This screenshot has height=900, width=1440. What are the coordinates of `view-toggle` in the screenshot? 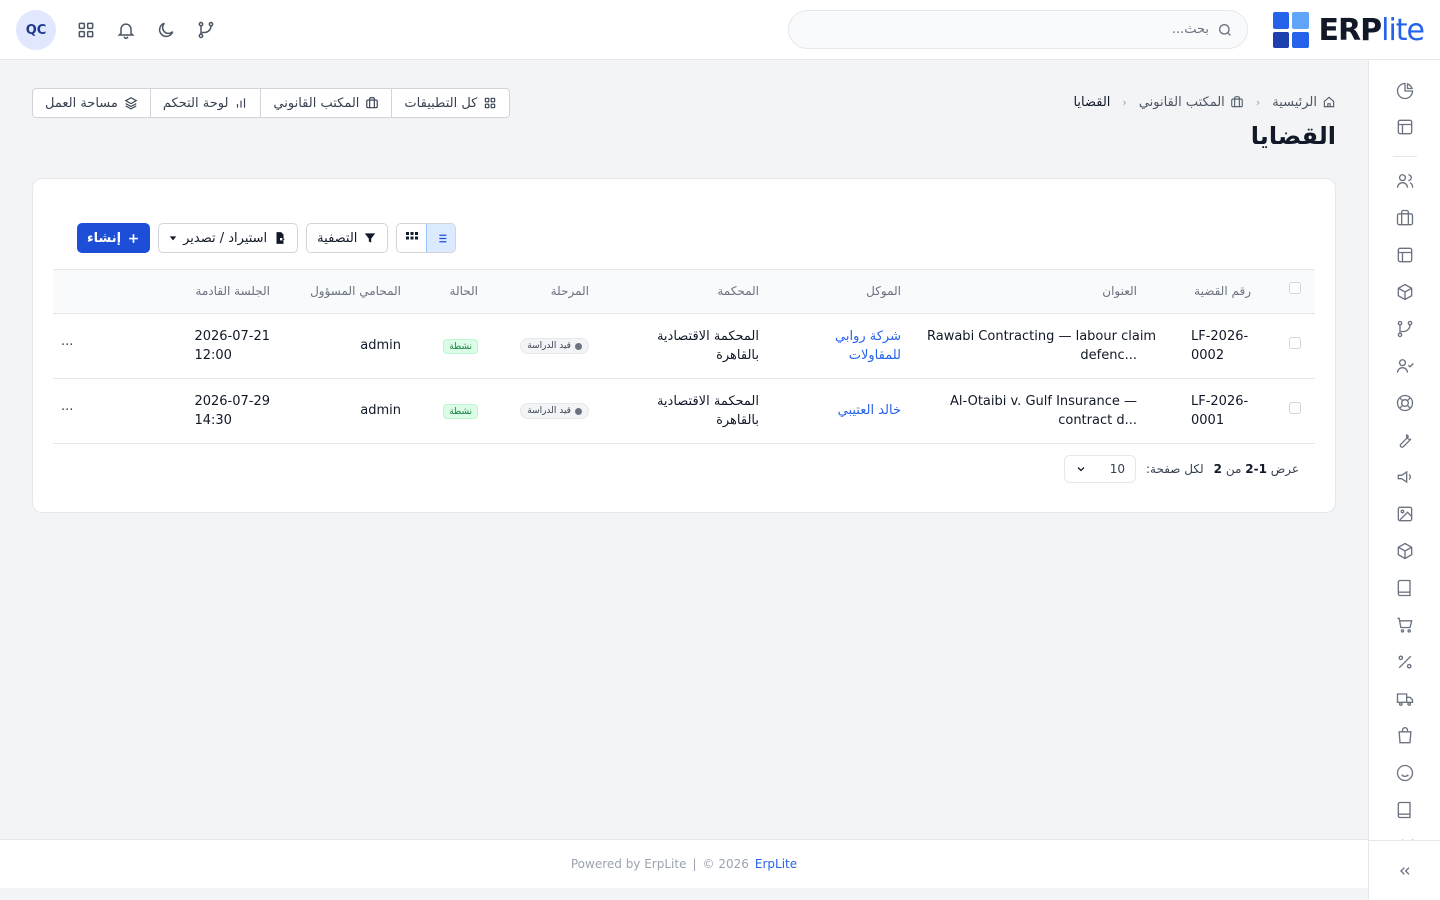 It's located at (426, 238).